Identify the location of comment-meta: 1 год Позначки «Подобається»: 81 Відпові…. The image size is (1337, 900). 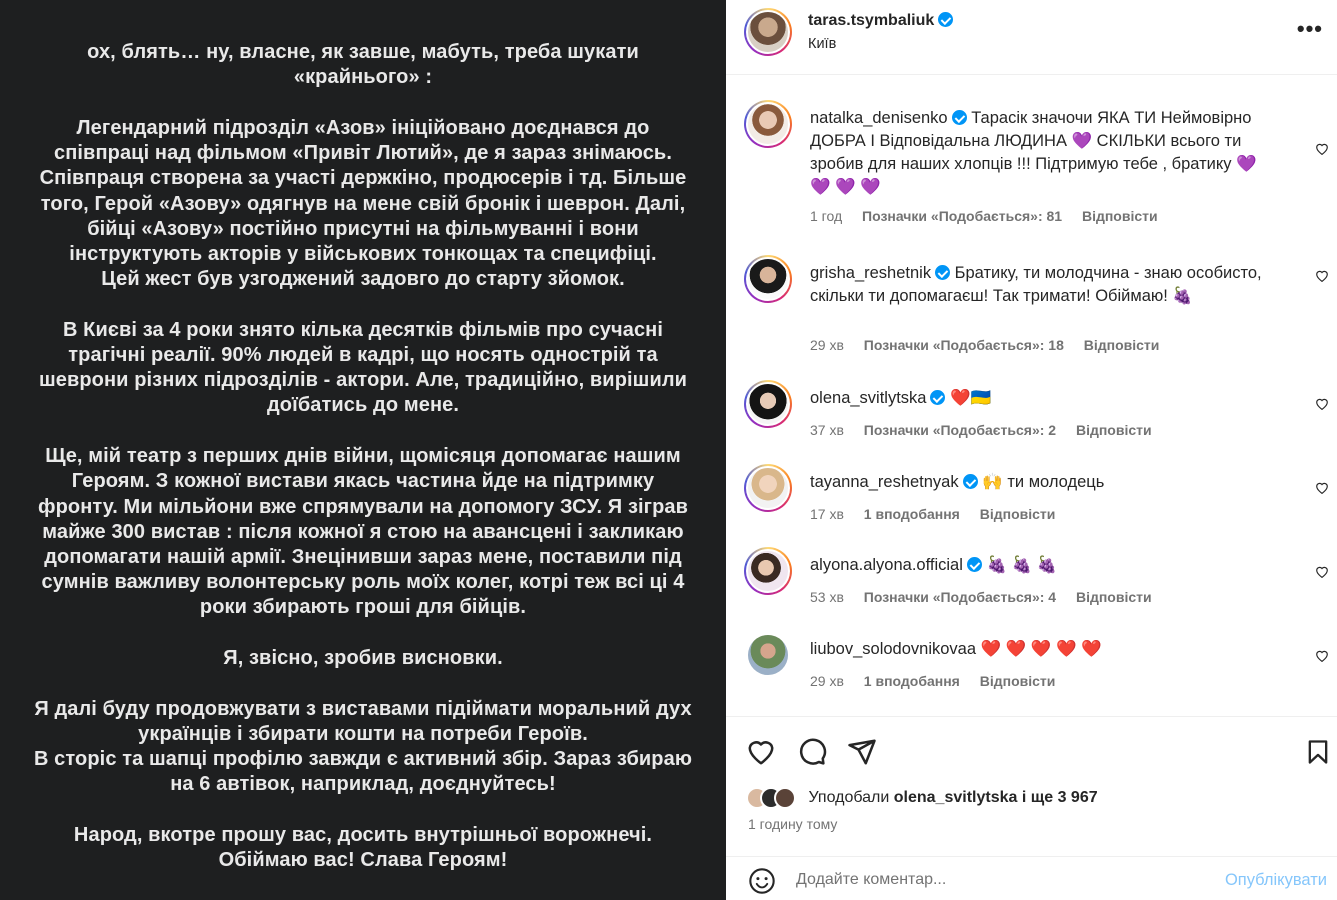
(992, 216).